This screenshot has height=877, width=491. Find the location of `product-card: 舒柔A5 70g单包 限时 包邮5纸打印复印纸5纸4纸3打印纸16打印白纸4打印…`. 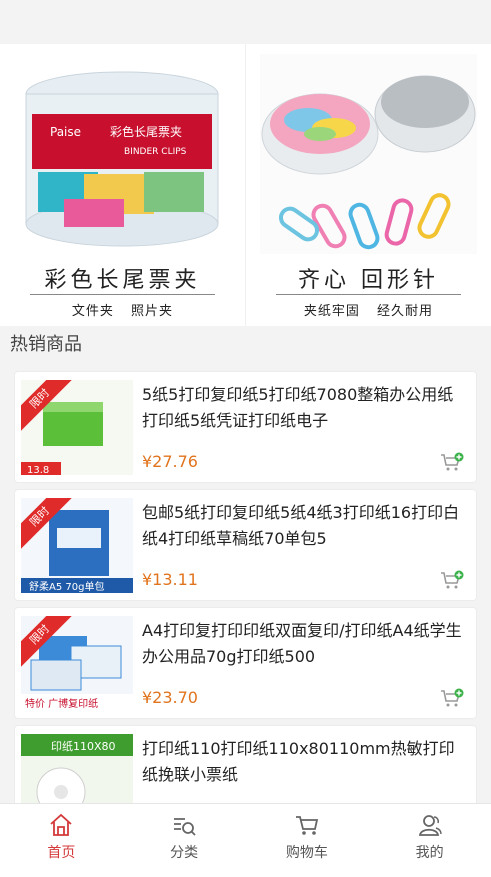

product-card: 舒柔A5 70g单包 限时 包邮5纸打印复印纸5纸4纸3打印纸16打印白纸4打印… is located at coordinates (245, 545).